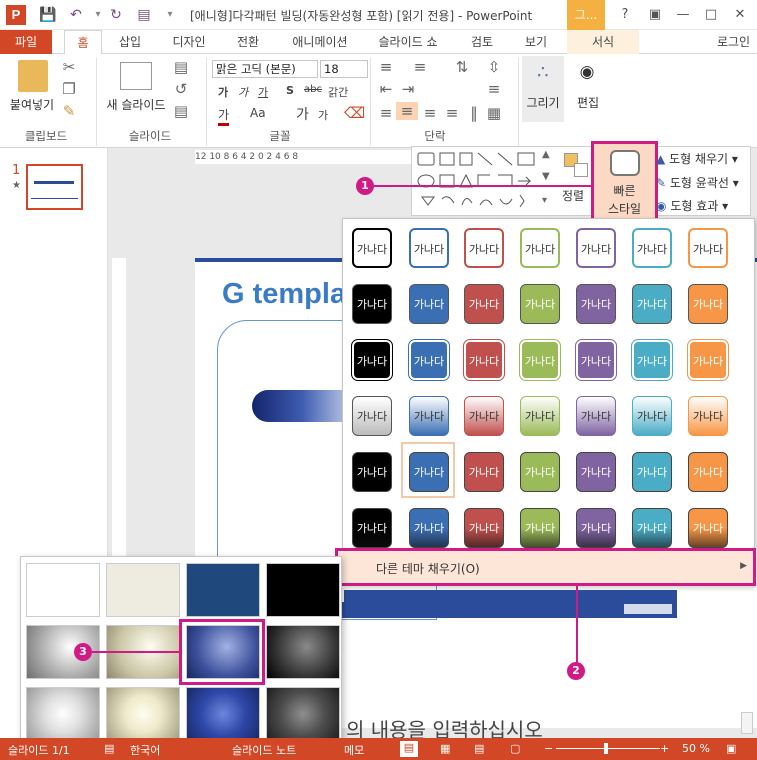 Image resolution: width=757 pixels, height=760 pixels. I want to click on tab-review: 검토, so click(482, 42).